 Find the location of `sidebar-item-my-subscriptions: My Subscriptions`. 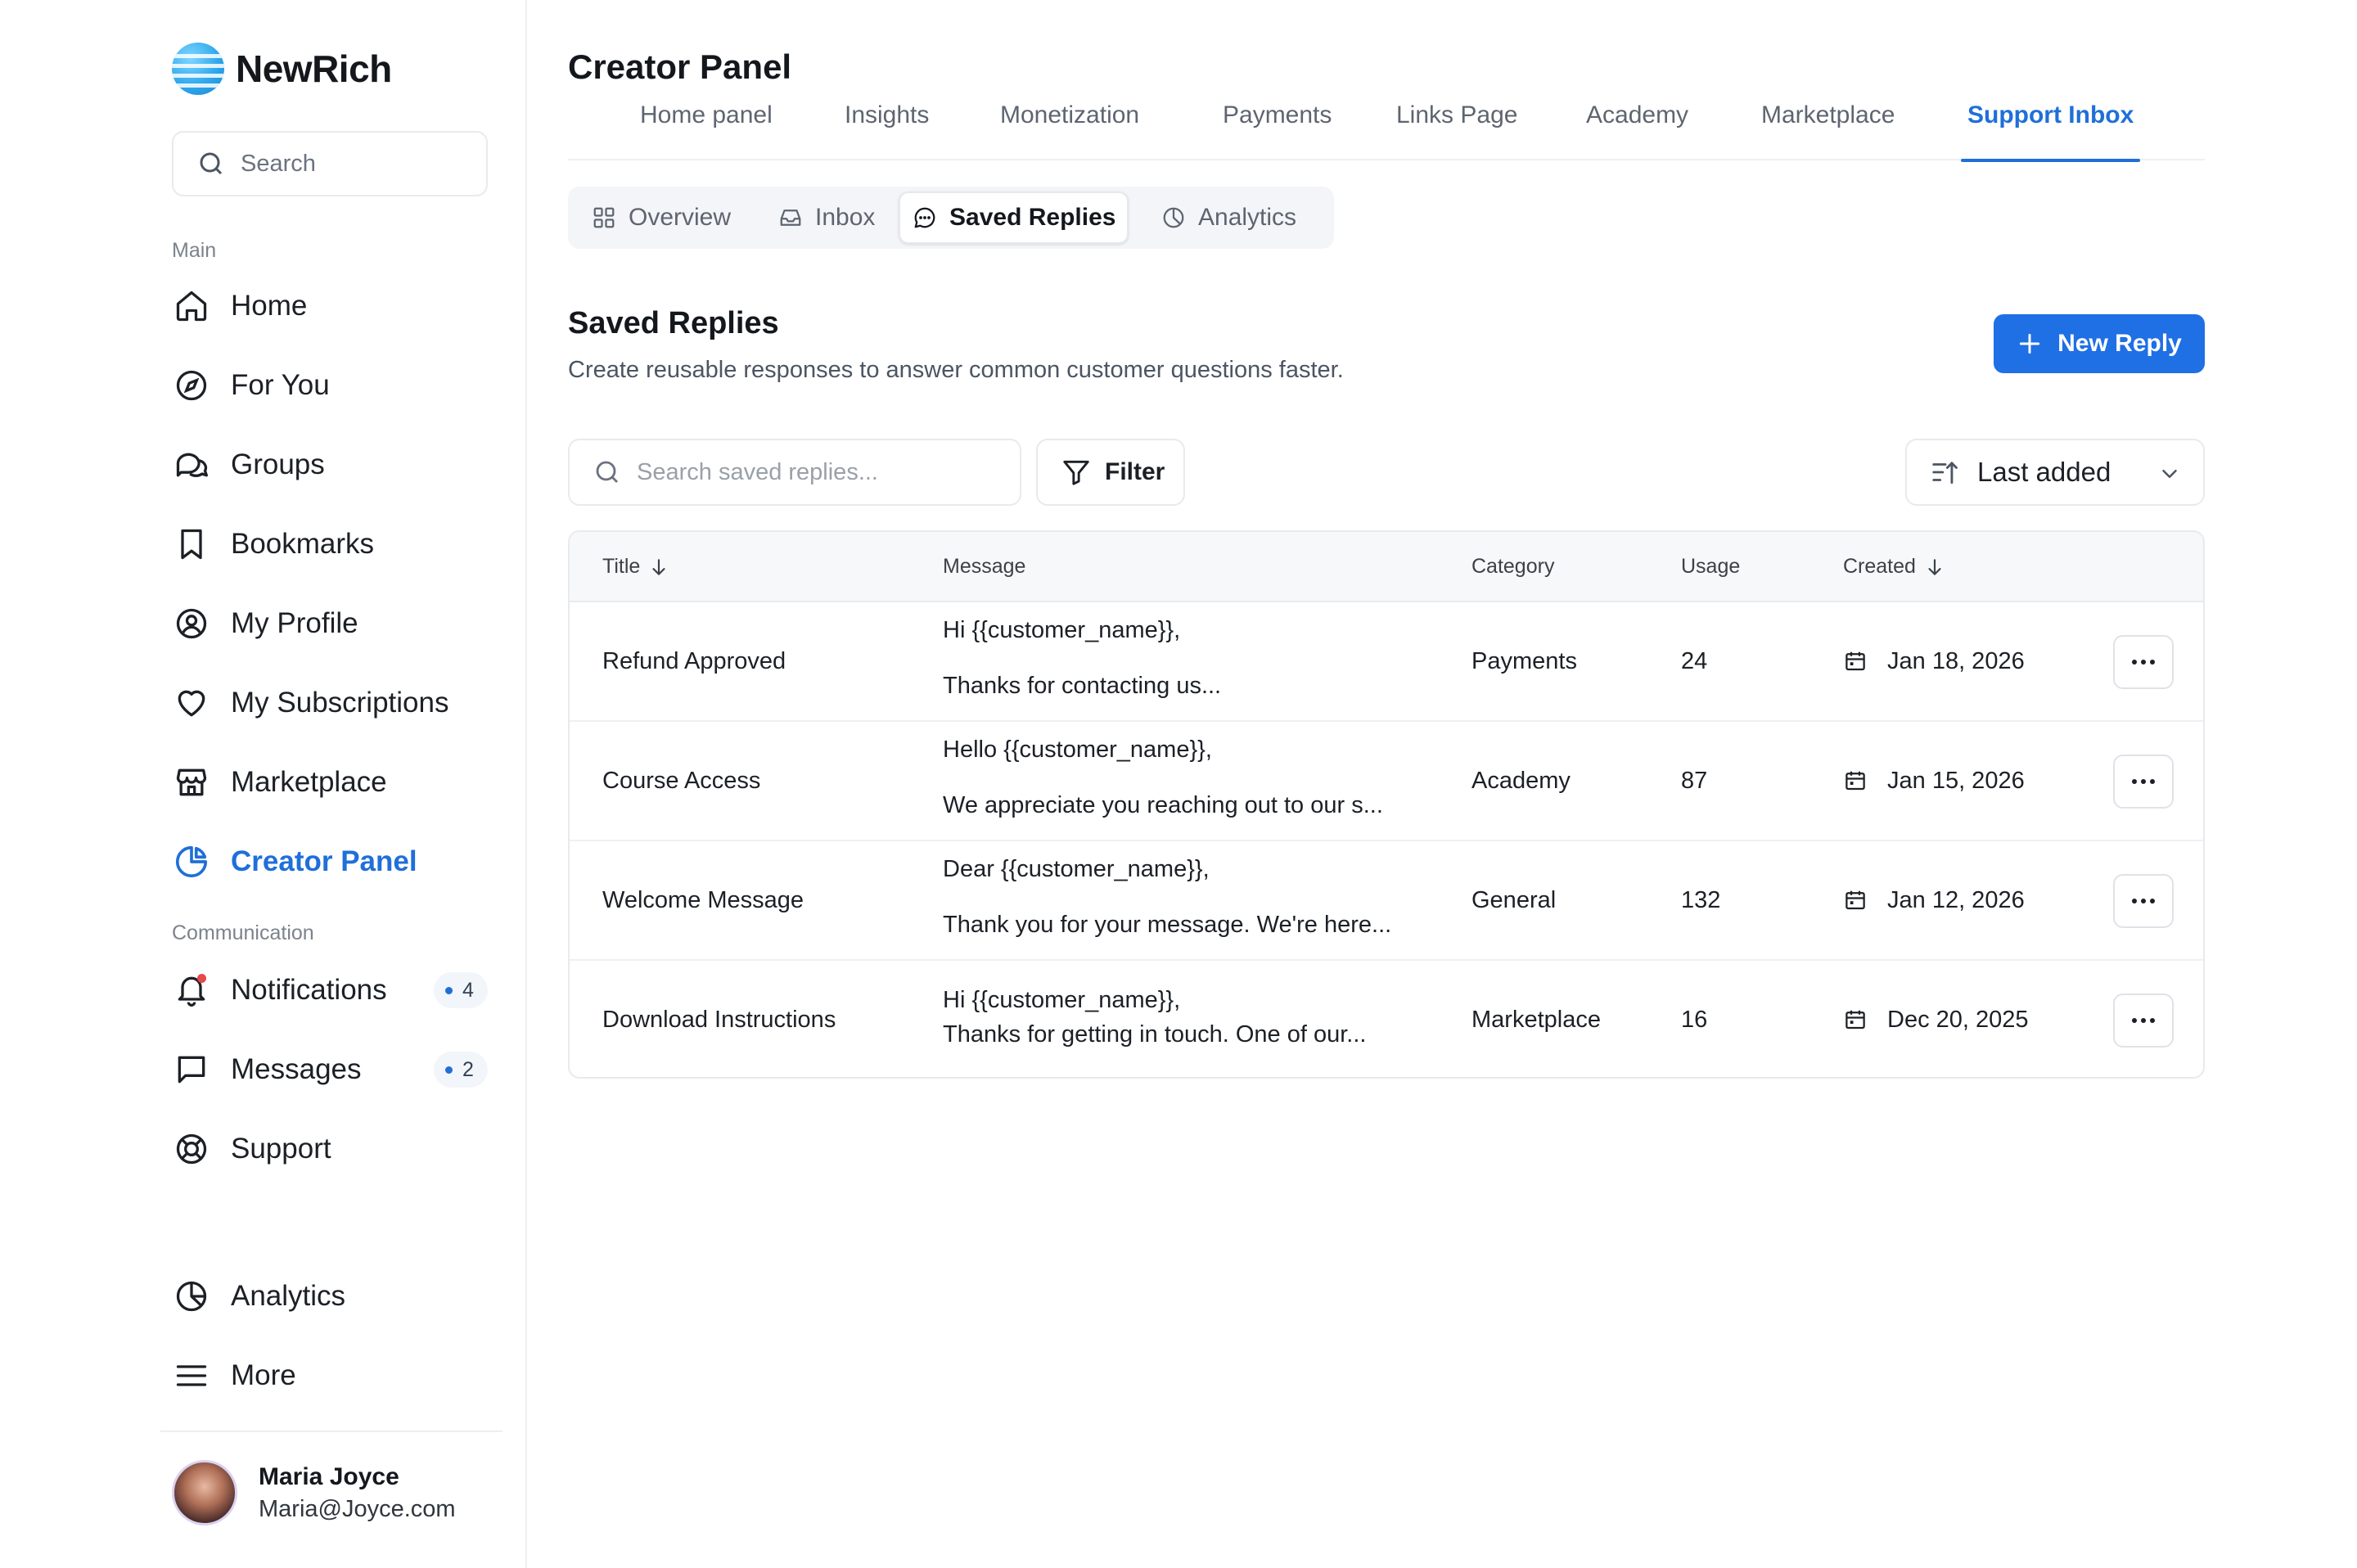

sidebar-item-my-subscriptions: My Subscriptions is located at coordinates (331, 703).